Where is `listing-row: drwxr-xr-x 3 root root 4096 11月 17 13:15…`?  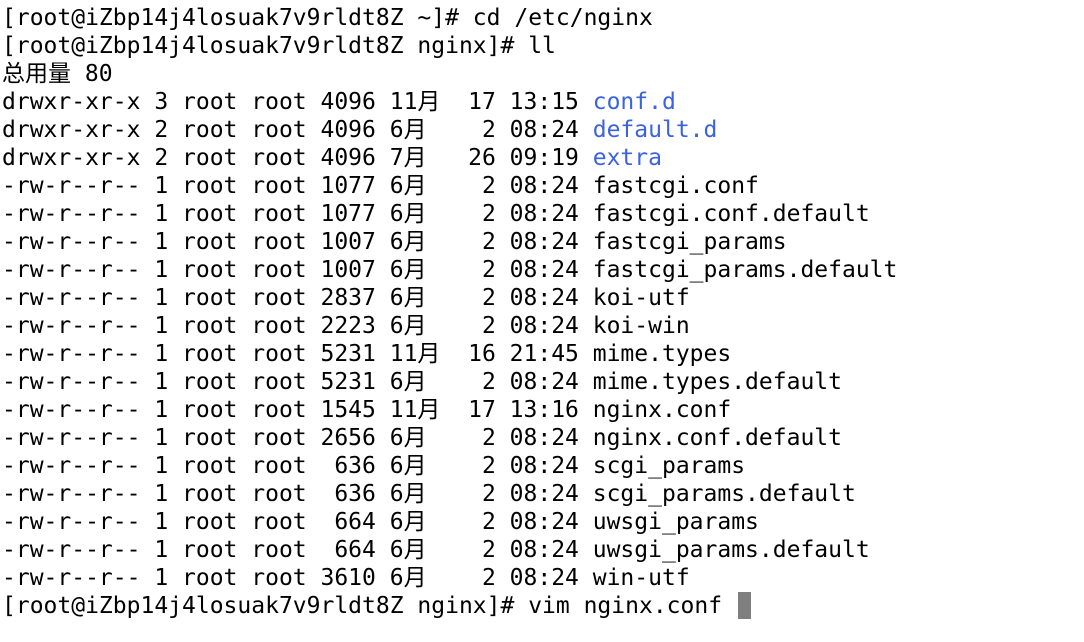 listing-row: drwxr-xr-x 3 root root 4096 11月 17 13:15… is located at coordinates (543, 102).